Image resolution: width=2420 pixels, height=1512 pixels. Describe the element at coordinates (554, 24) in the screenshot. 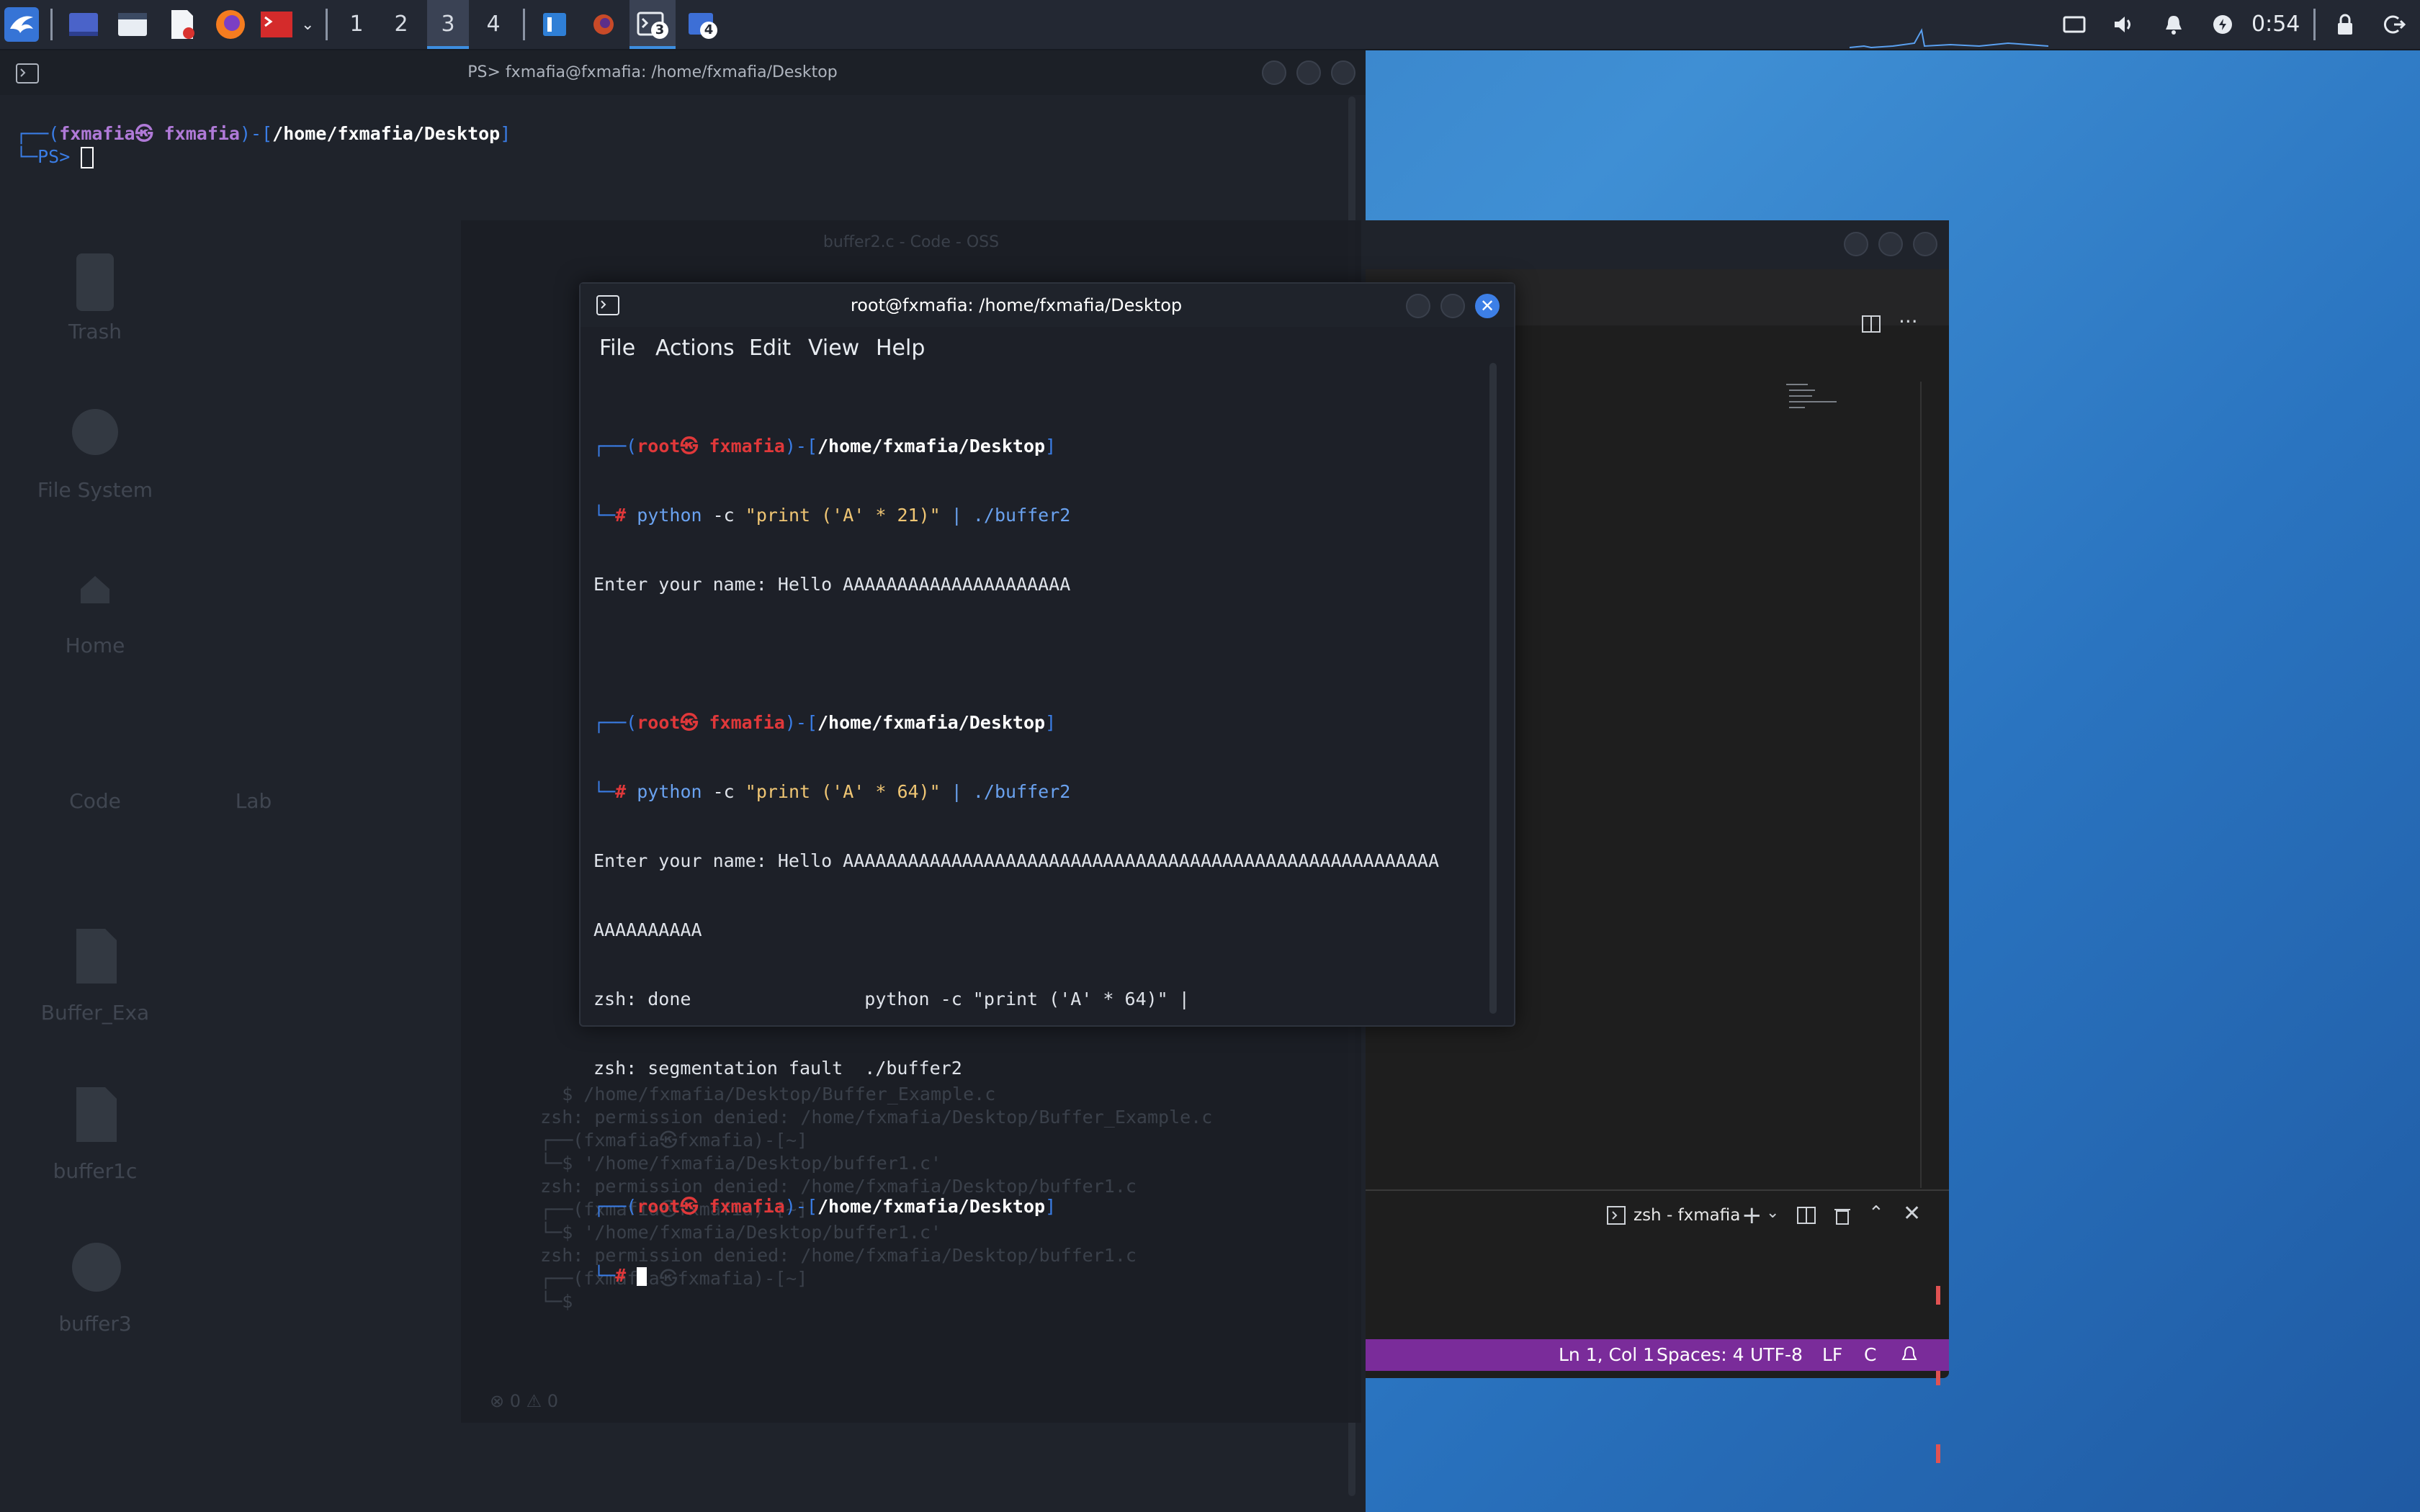

I see `vscode-icon` at that location.